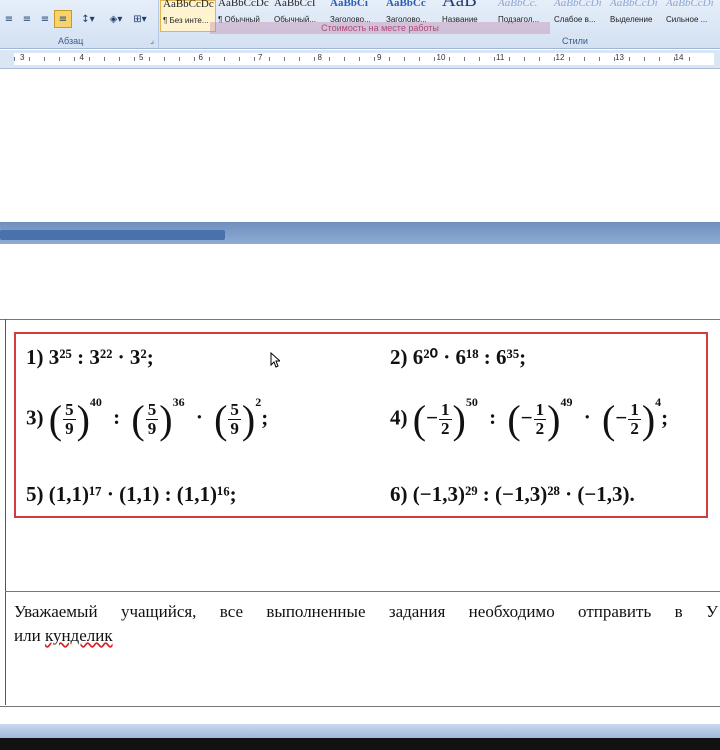 The image size is (720, 750). What do you see at coordinates (5, 512) in the screenshot?
I see `table-left-border` at bounding box center [5, 512].